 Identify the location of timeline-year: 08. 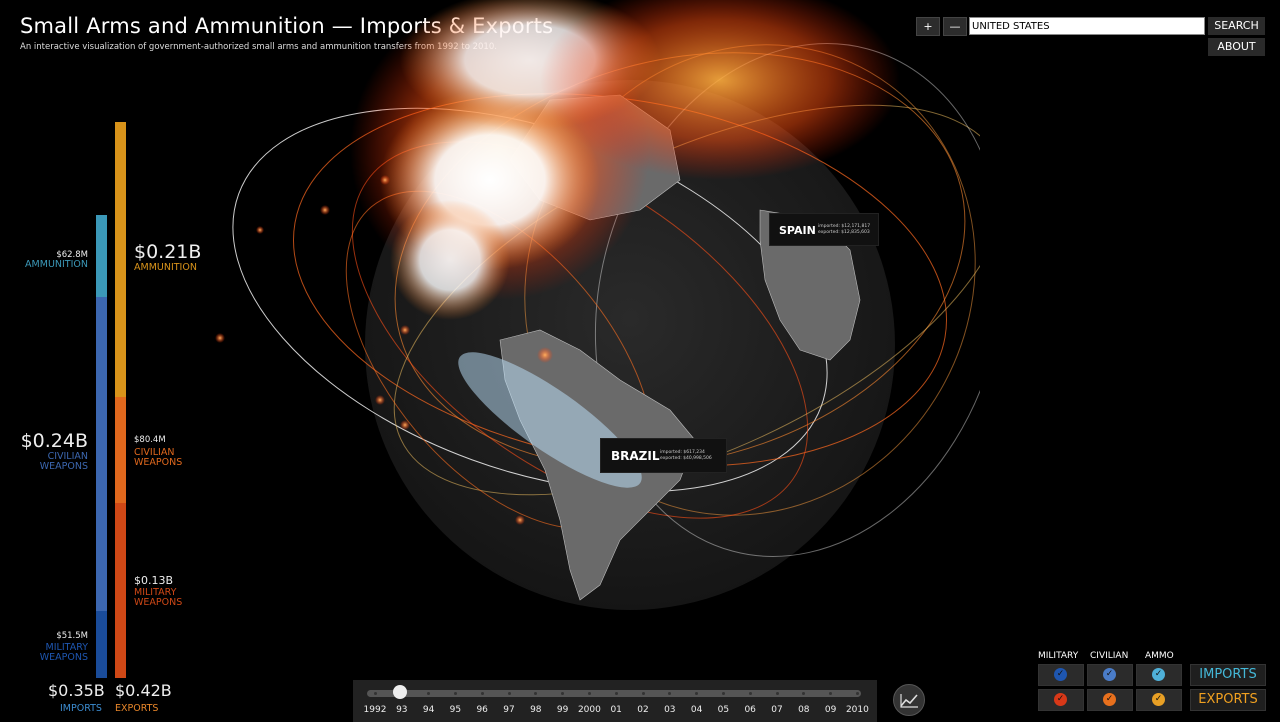
(804, 710).